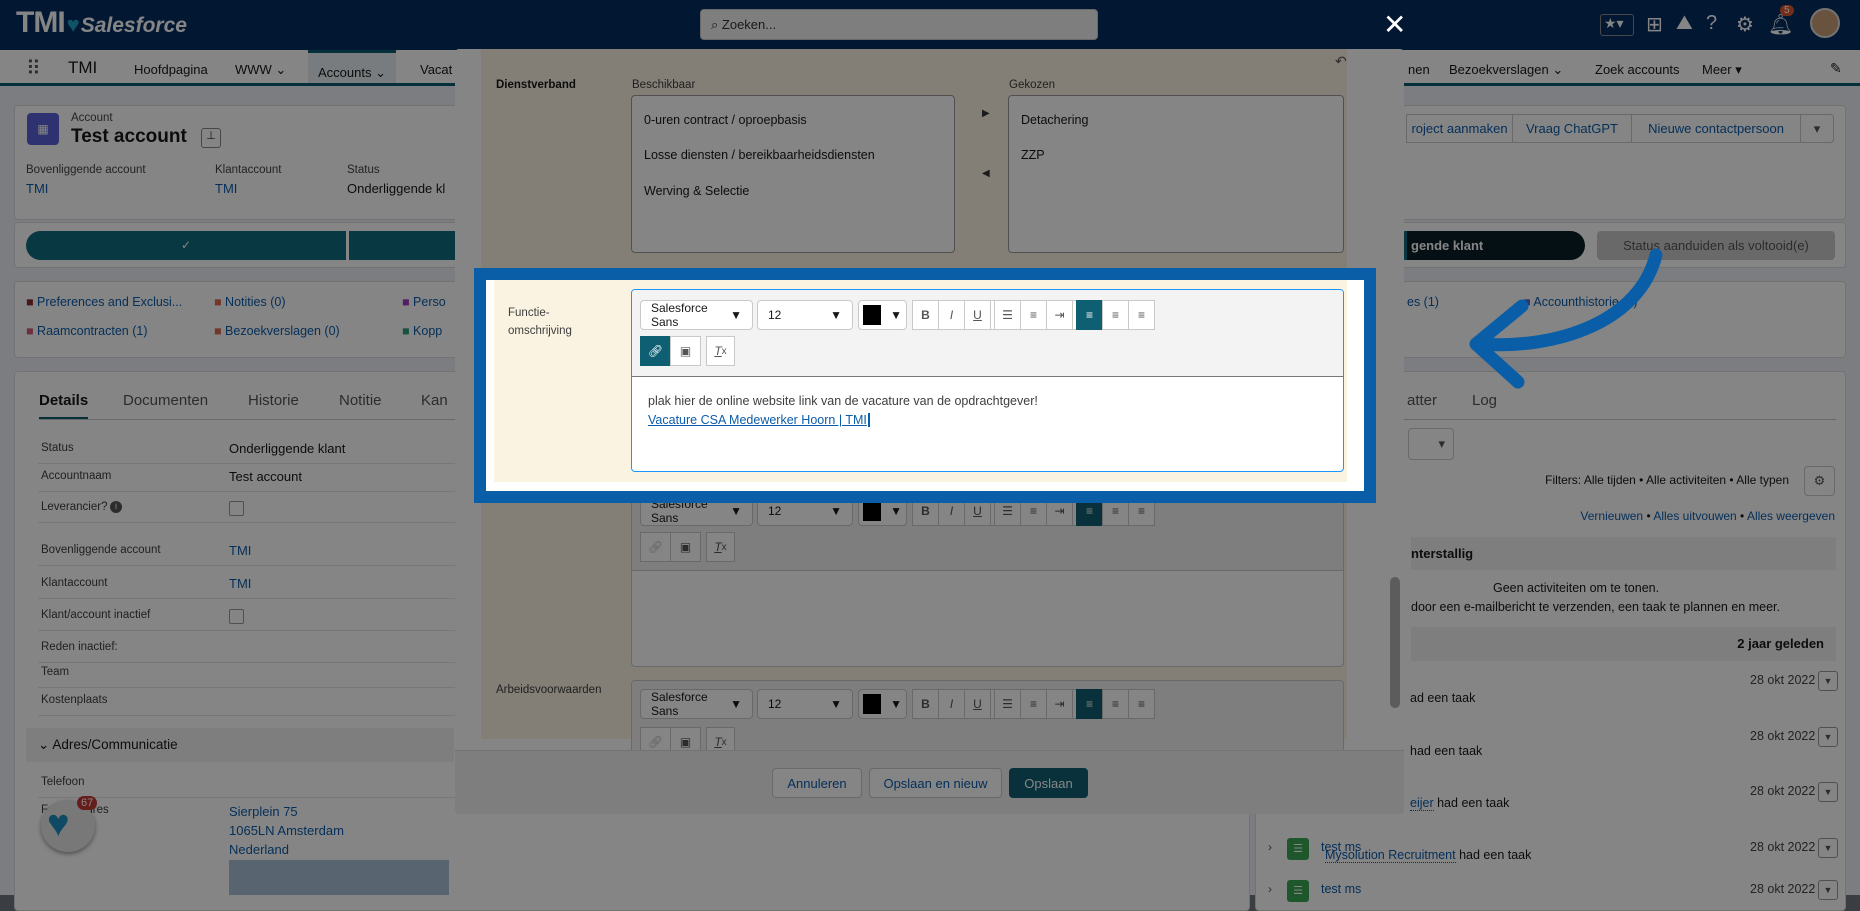  Describe the element at coordinates (1048, 783) in the screenshot. I see `save-button: Opslaan` at that location.